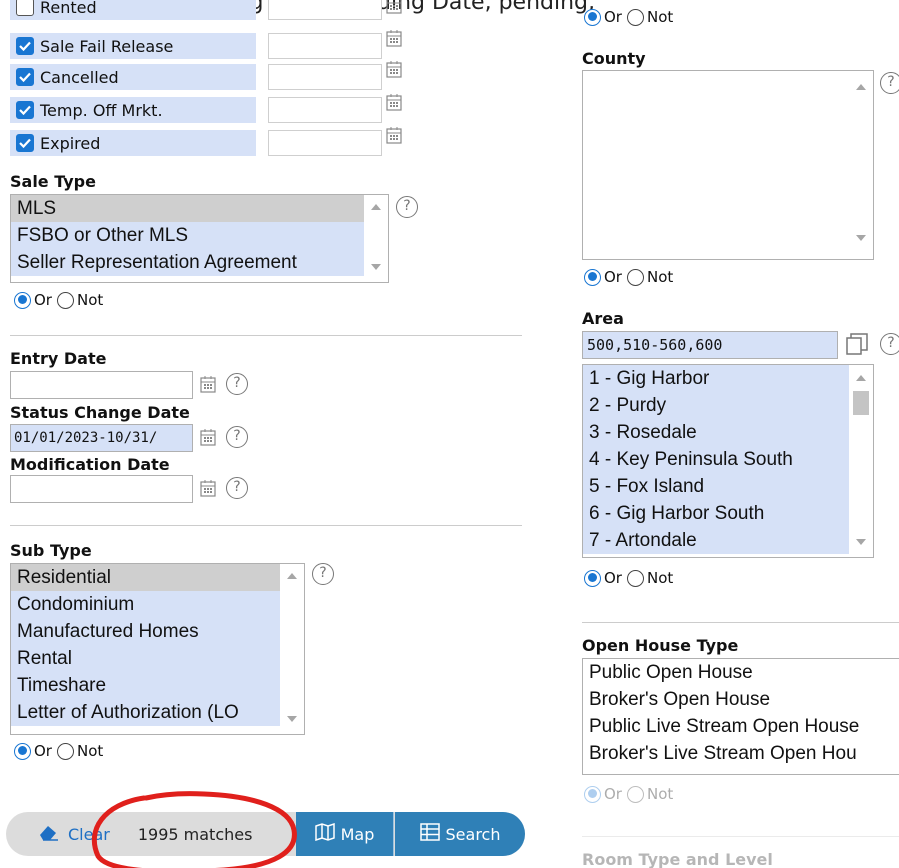  Describe the element at coordinates (741, 753) in the screenshot. I see `list-item: Broker's Live Stream Open Hou` at that location.